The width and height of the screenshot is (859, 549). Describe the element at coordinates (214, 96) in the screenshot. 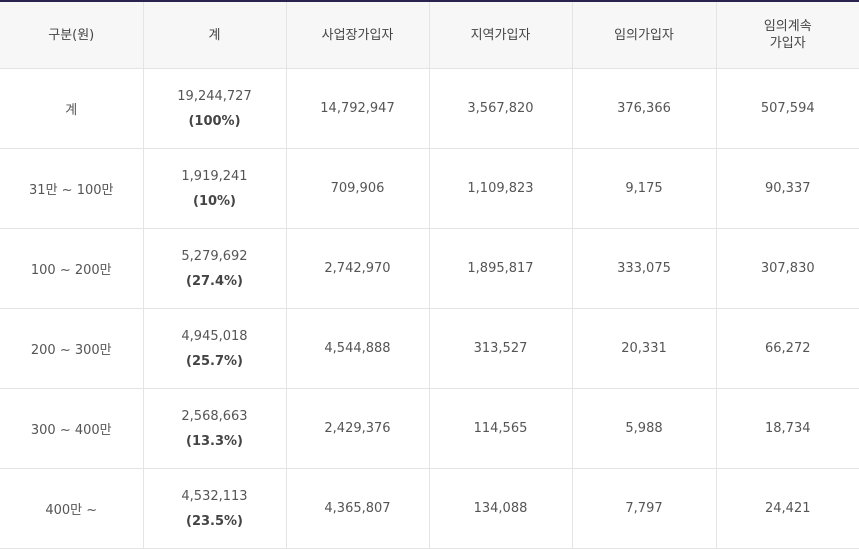

I see `cell-total-amount: 19,244,727` at that location.